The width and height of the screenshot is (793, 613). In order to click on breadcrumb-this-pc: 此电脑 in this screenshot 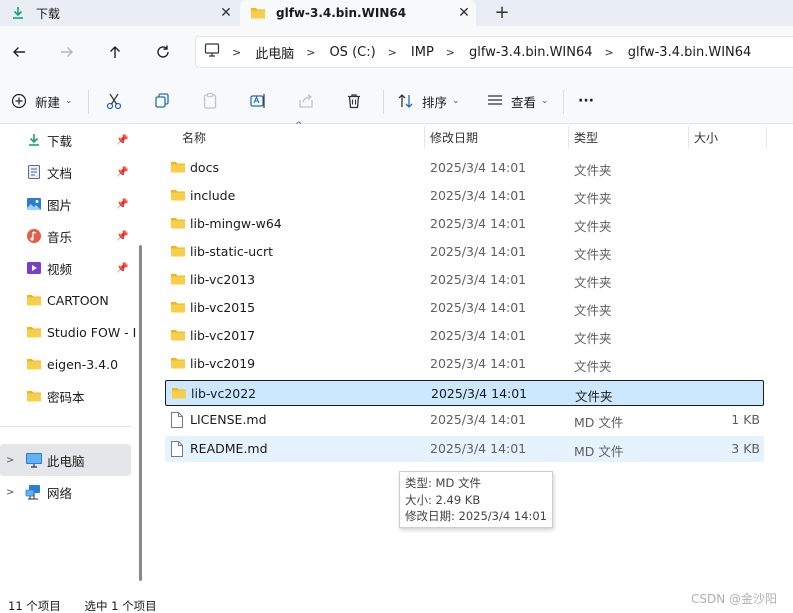, I will do `click(274, 52)`.